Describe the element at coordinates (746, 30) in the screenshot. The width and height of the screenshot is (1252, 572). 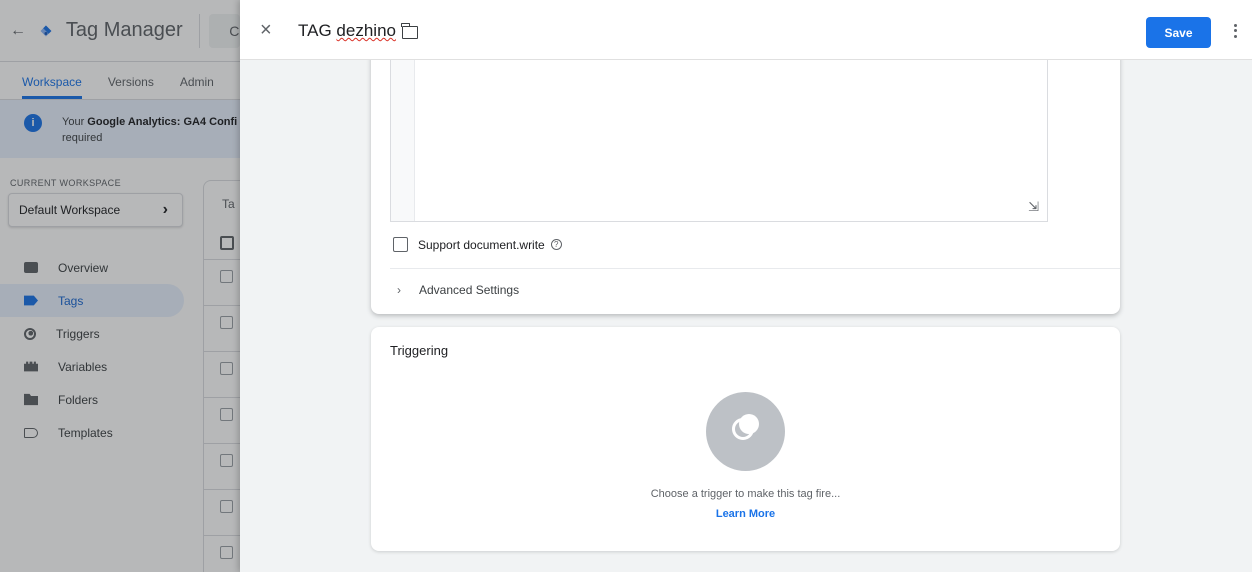
I see `editor-header: × TAG dezhino Save` at that location.